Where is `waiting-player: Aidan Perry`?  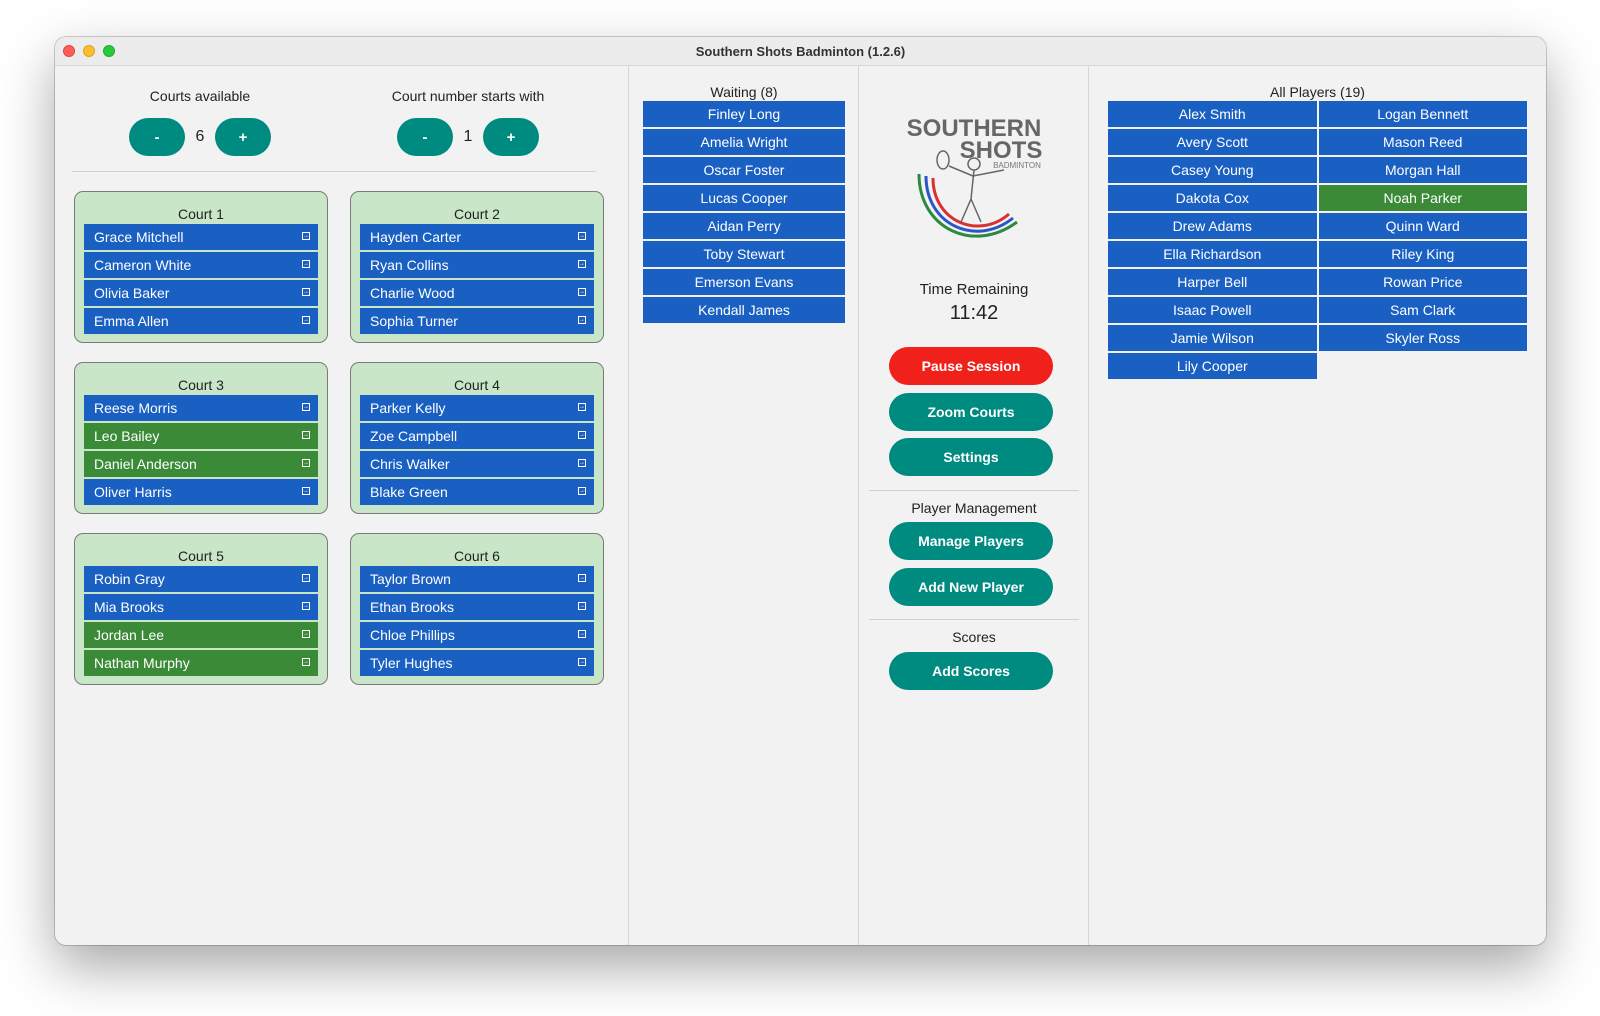 waiting-player: Aidan Perry is located at coordinates (744, 226).